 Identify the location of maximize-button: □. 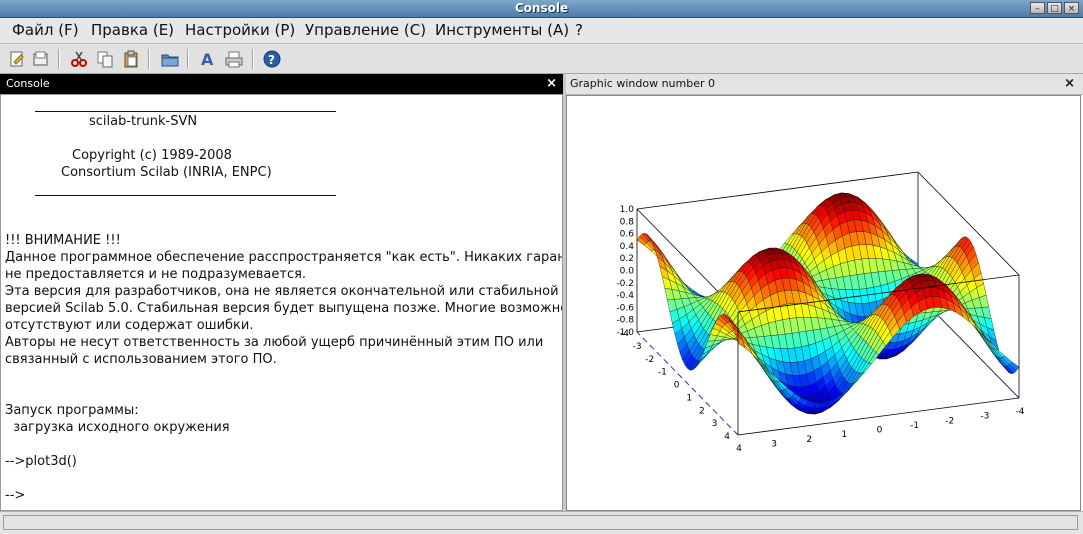
(1054, 8).